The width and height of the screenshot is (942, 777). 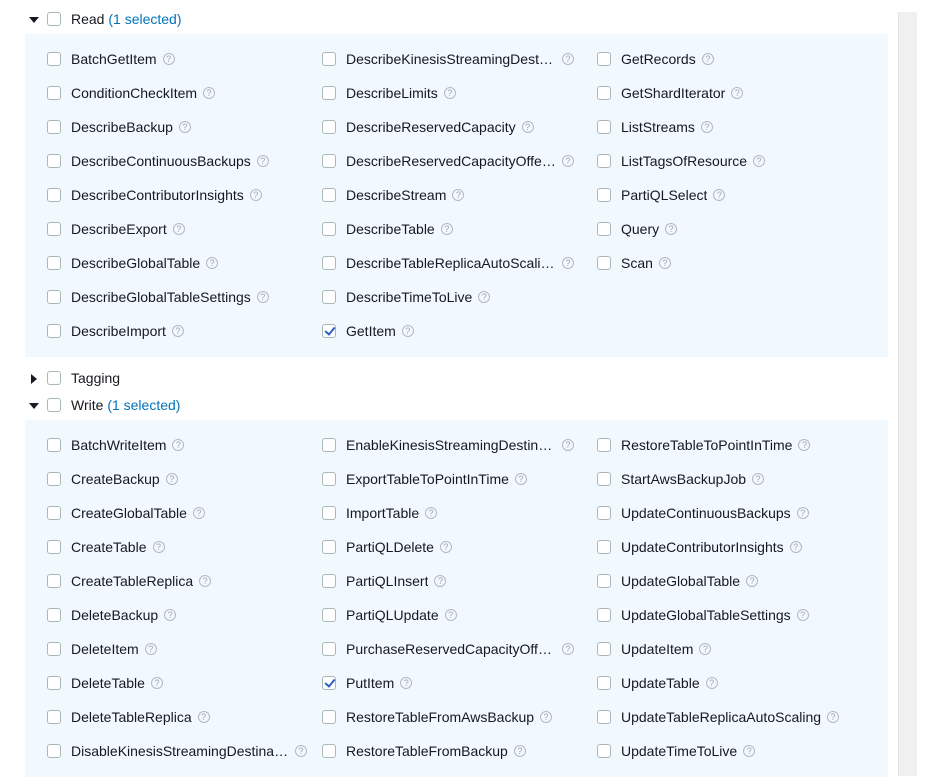 What do you see at coordinates (409, 297) in the screenshot?
I see `action-label: DescribeTimeToLive` at bounding box center [409, 297].